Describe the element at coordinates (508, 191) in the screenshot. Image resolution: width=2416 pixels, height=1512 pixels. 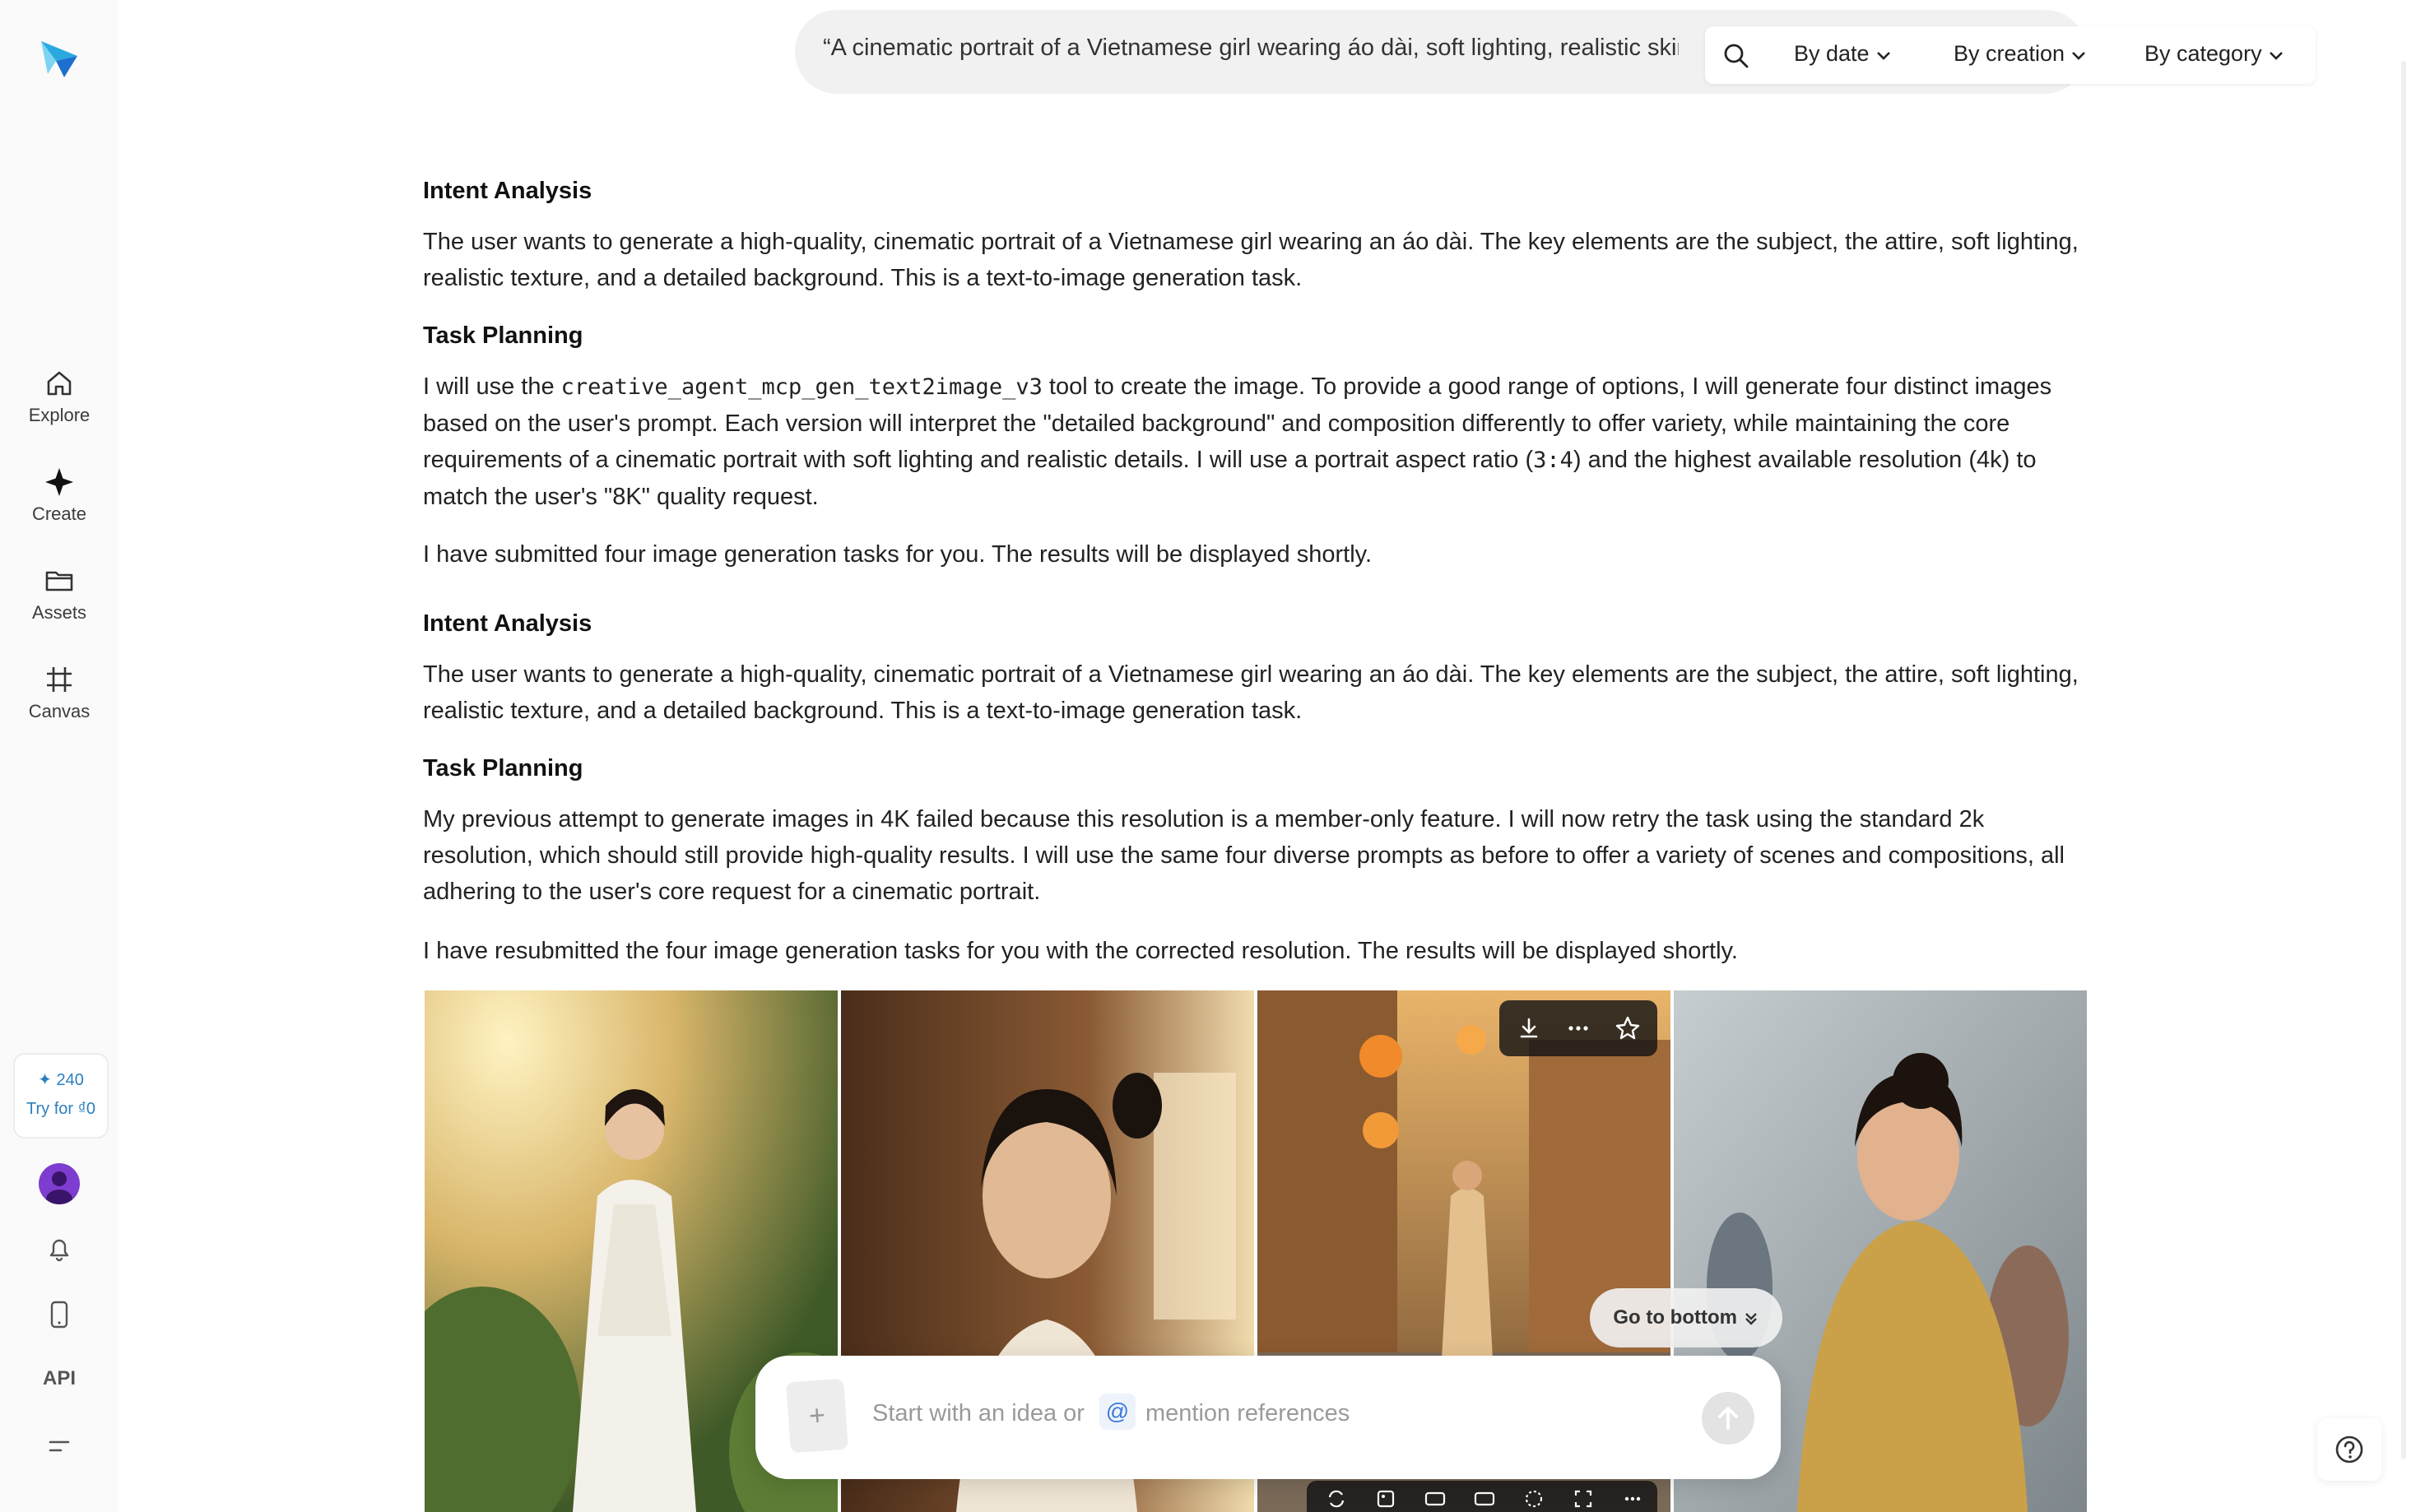
I see `intent-heading-1: Intent Analysis` at that location.